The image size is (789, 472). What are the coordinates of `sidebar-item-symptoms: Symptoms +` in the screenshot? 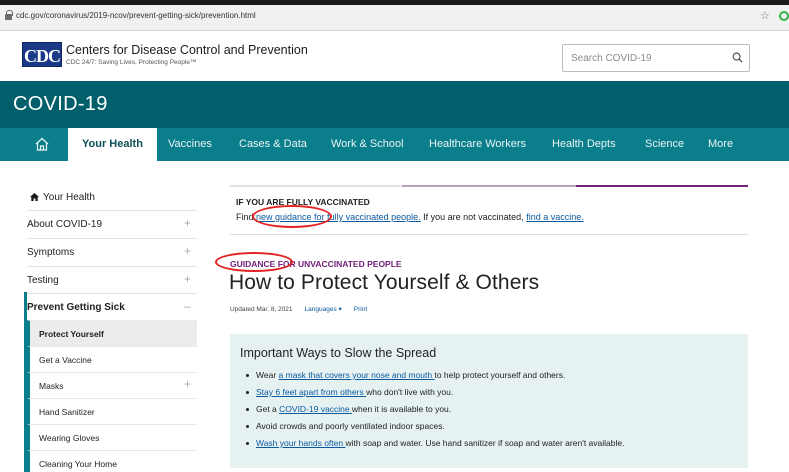 It's located at (112, 252).